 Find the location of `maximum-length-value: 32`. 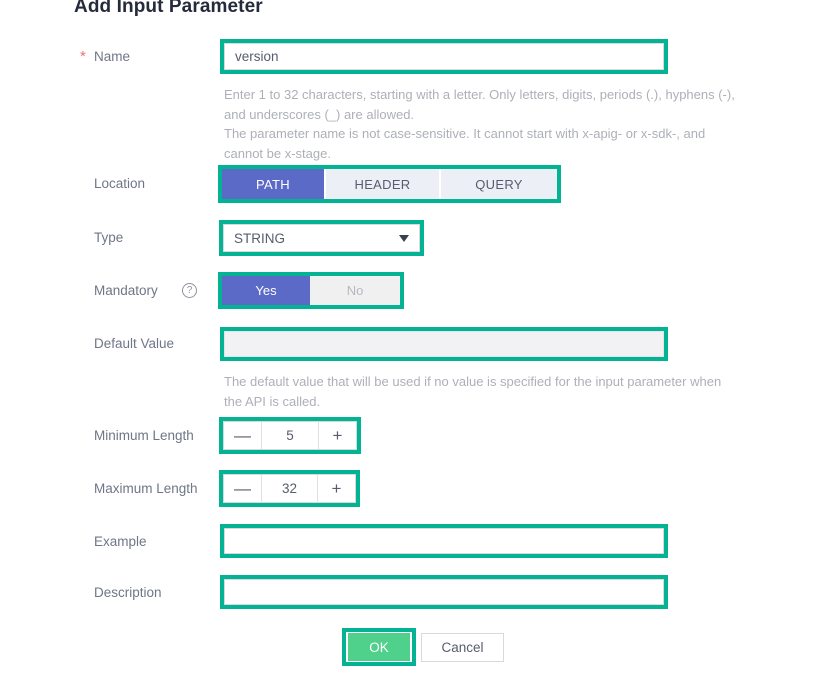

maximum-length-value: 32 is located at coordinates (289, 488).